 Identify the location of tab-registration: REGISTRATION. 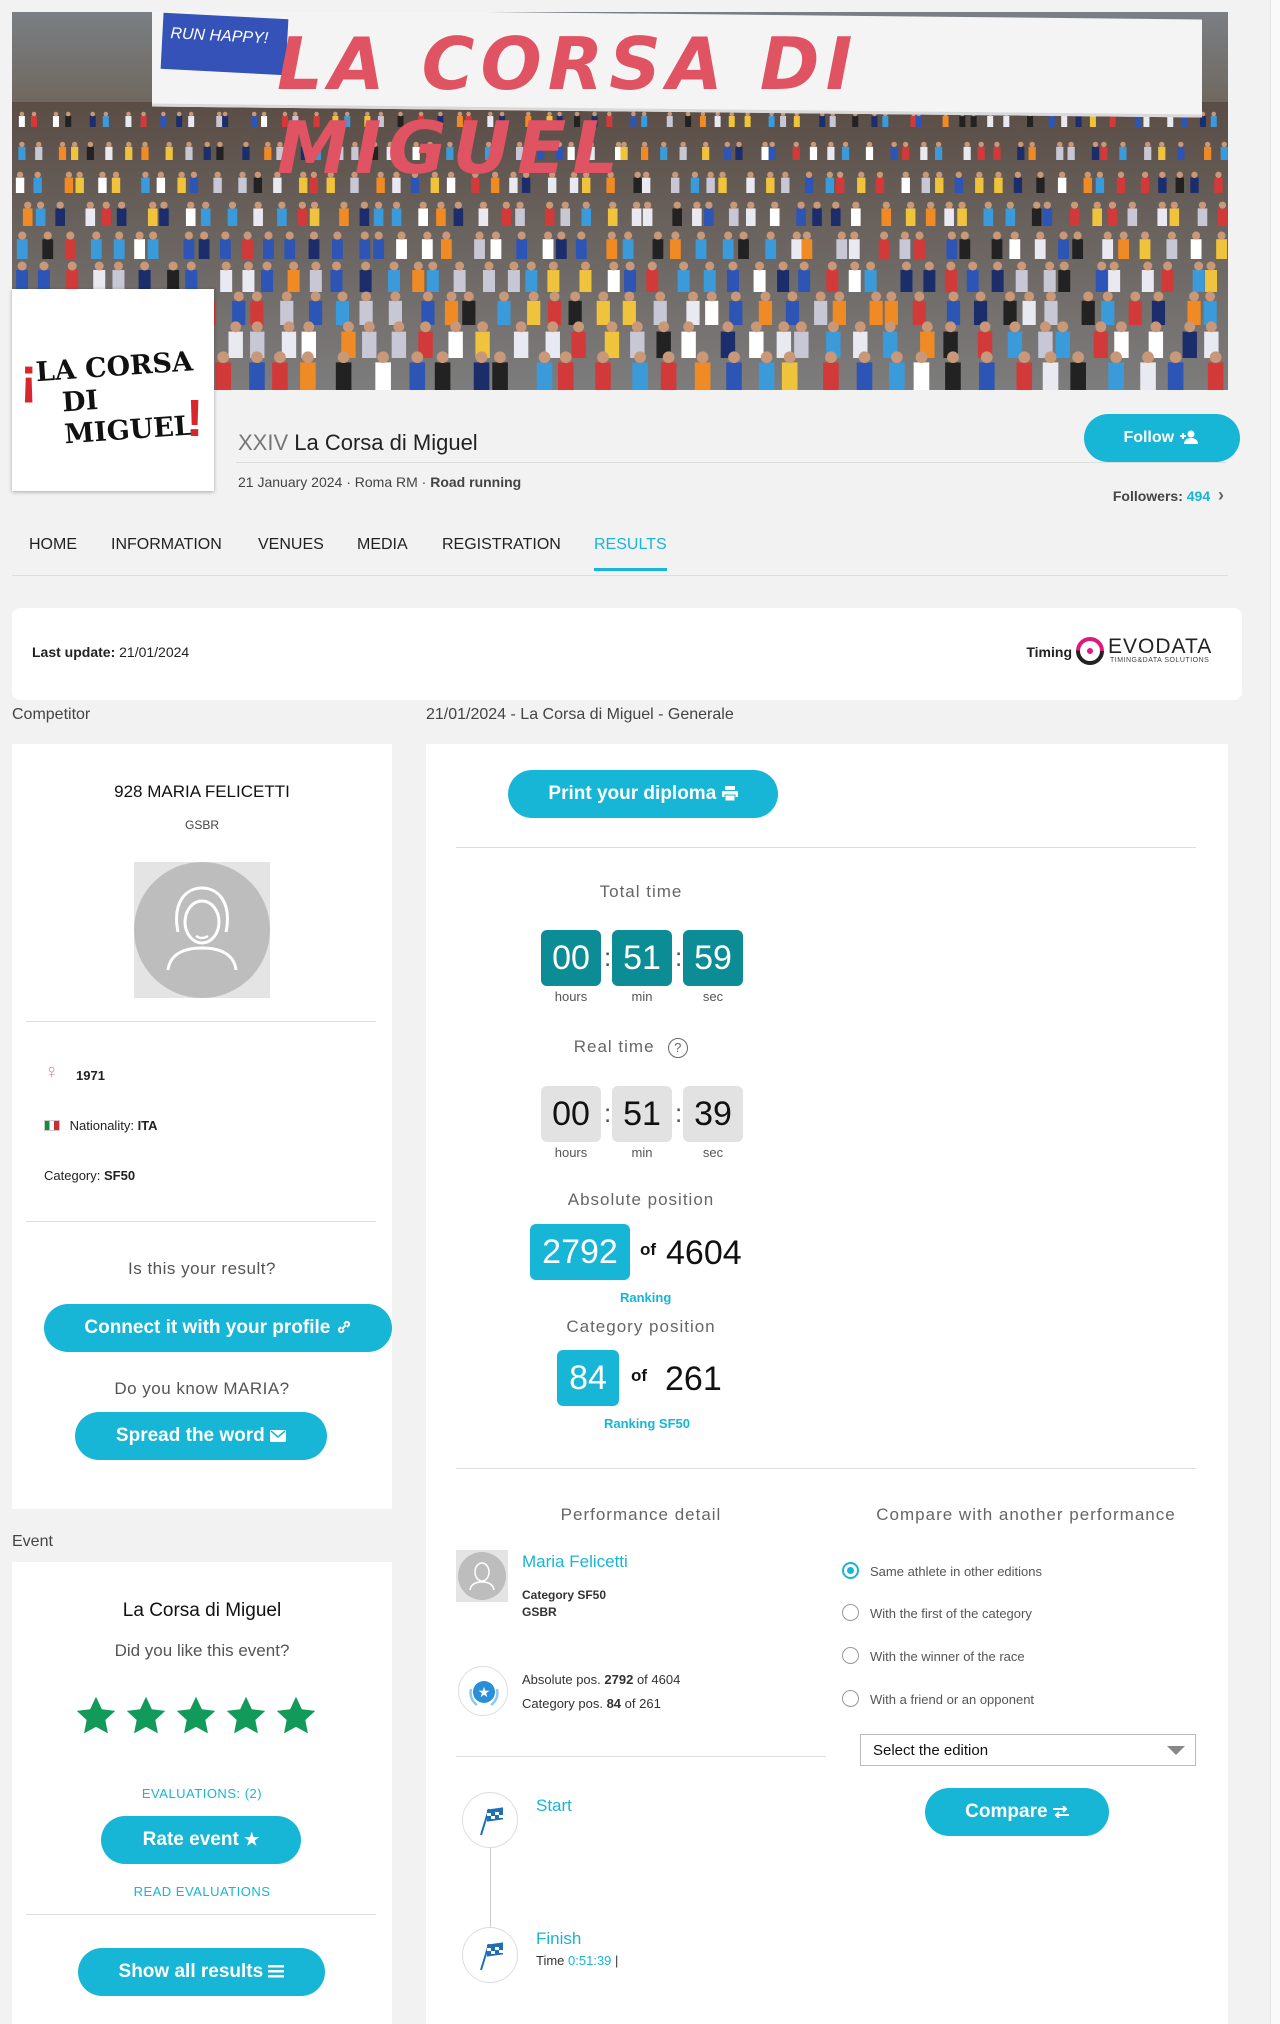
(501, 552).